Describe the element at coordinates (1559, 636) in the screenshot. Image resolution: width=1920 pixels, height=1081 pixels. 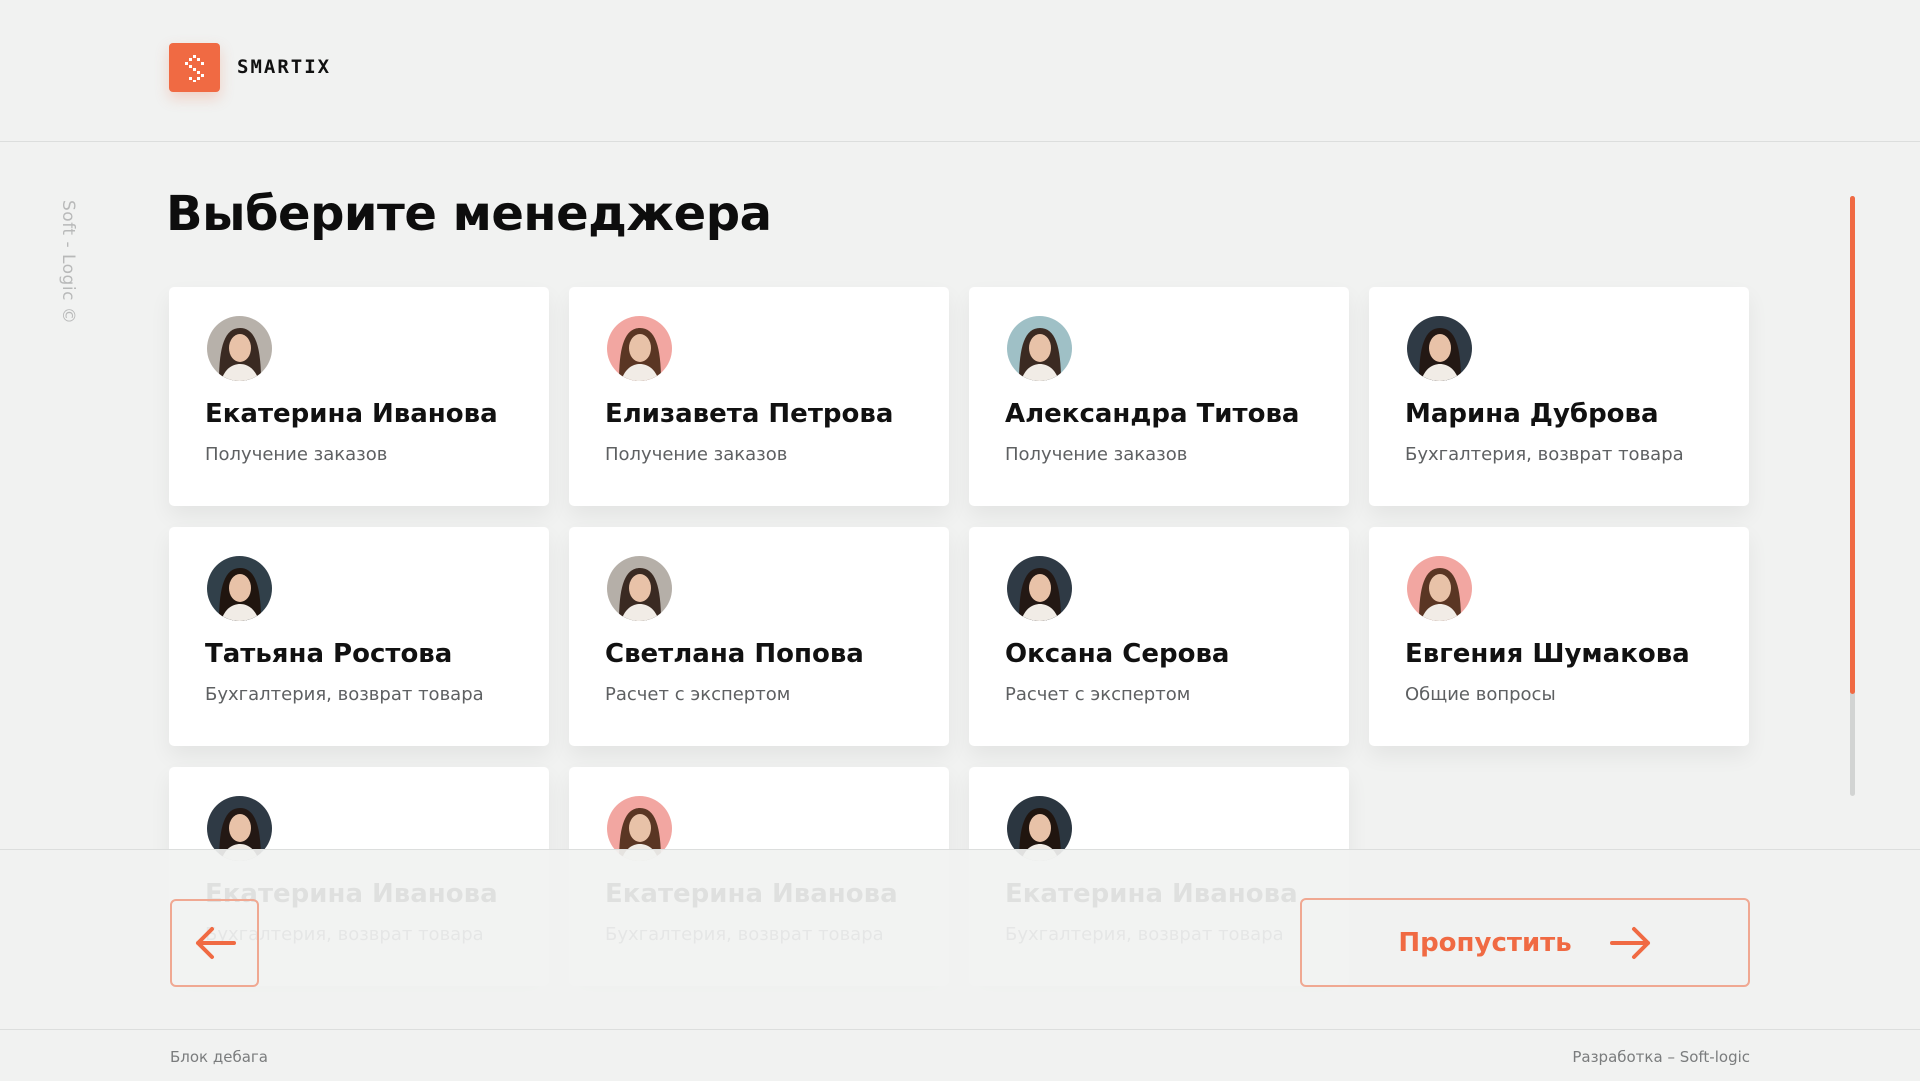
I see `manager-card: Евгения Шумакова Общие вопросы` at that location.